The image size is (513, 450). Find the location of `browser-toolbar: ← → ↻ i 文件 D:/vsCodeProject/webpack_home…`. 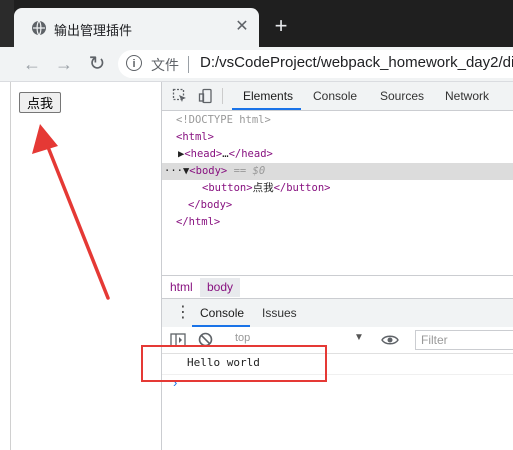

browser-toolbar: ← → ↻ i 文件 D:/vsCodeProject/webpack_home… is located at coordinates (256, 64).